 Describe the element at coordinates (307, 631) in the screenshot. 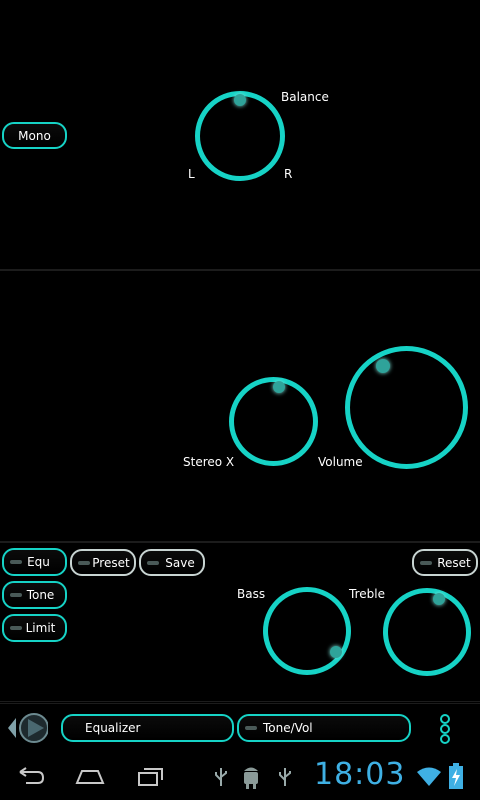

I see `bass-knob` at that location.